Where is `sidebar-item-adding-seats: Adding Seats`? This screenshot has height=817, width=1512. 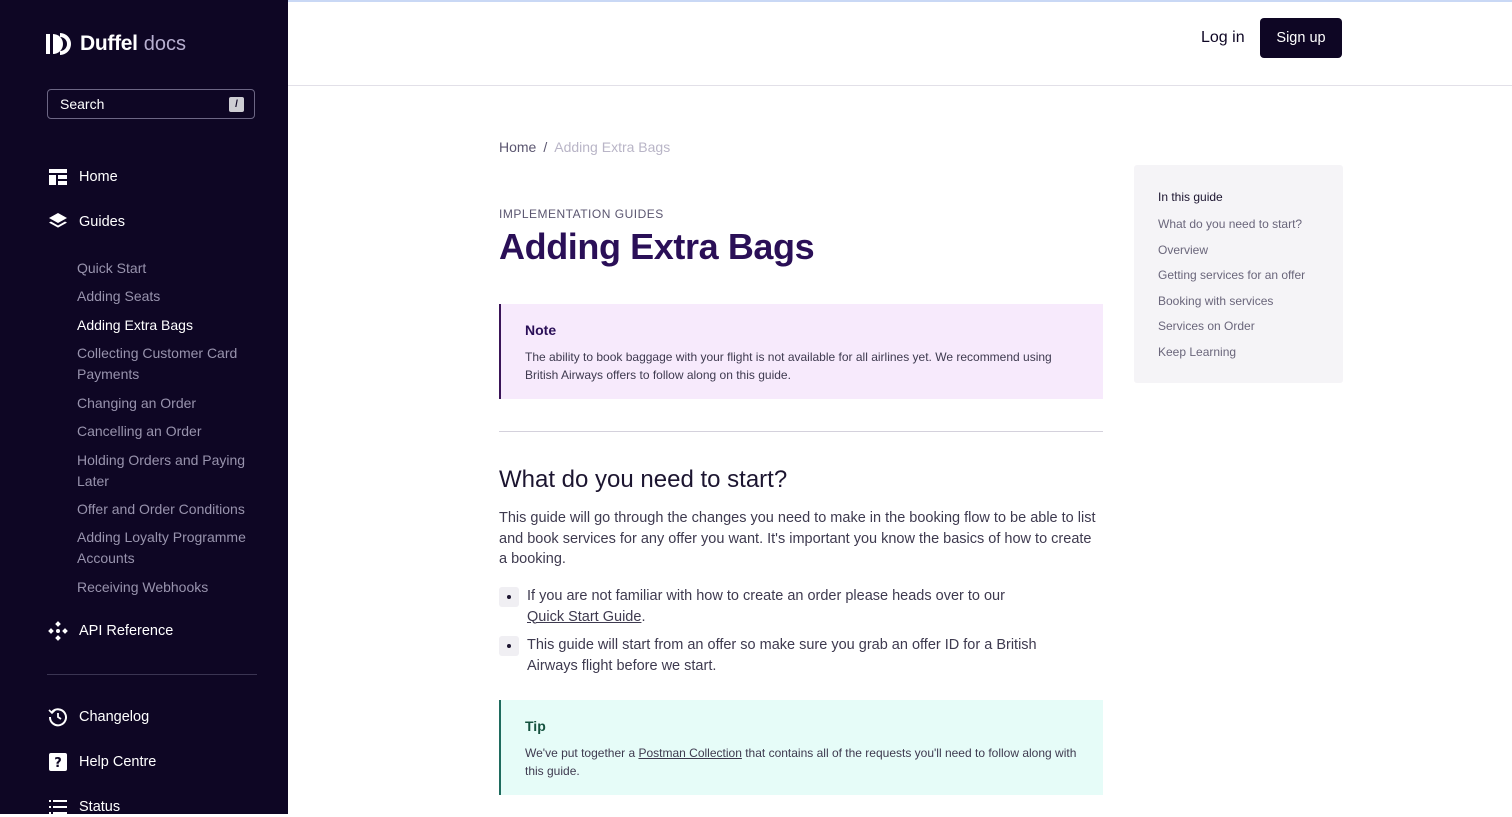
sidebar-item-adding-seats: Adding Seats is located at coordinates (167, 296).